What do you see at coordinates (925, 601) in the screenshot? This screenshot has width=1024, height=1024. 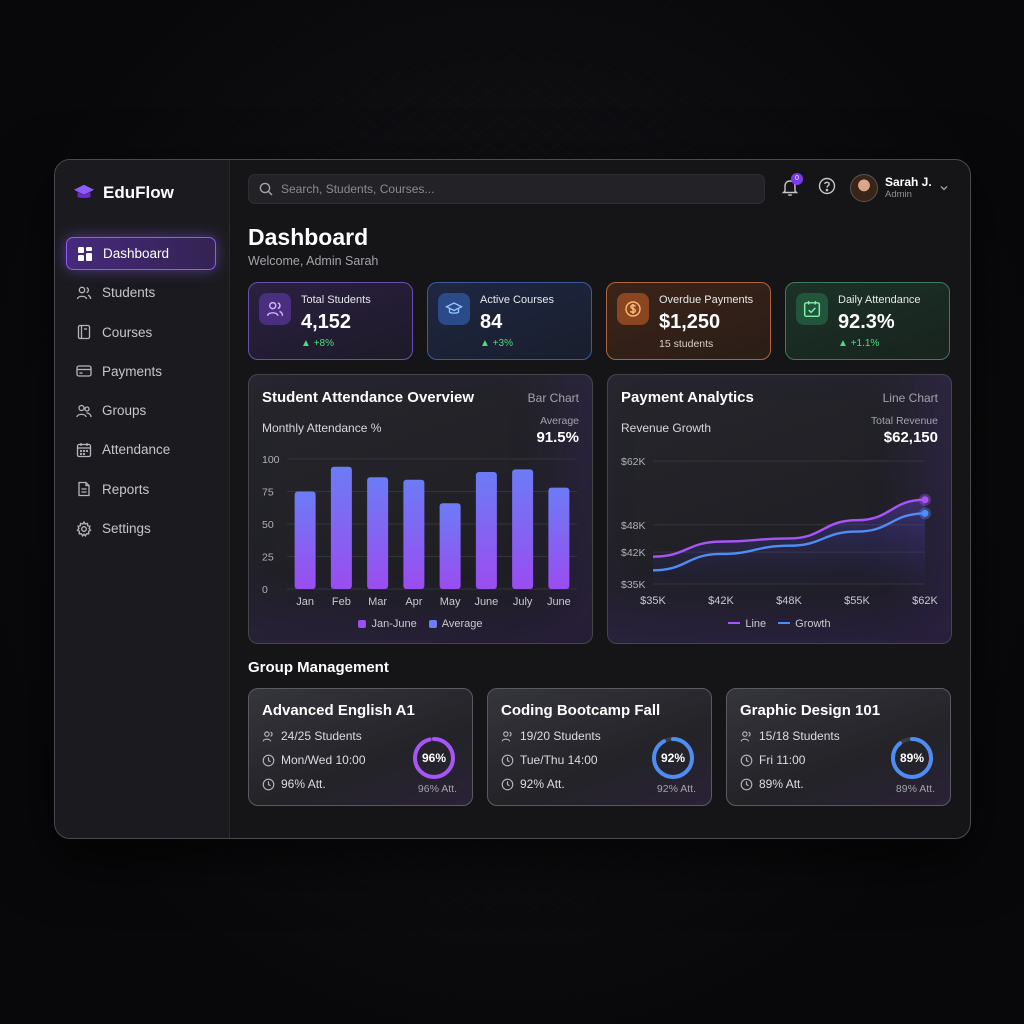 I see `x-tick-label: $62K` at bounding box center [925, 601].